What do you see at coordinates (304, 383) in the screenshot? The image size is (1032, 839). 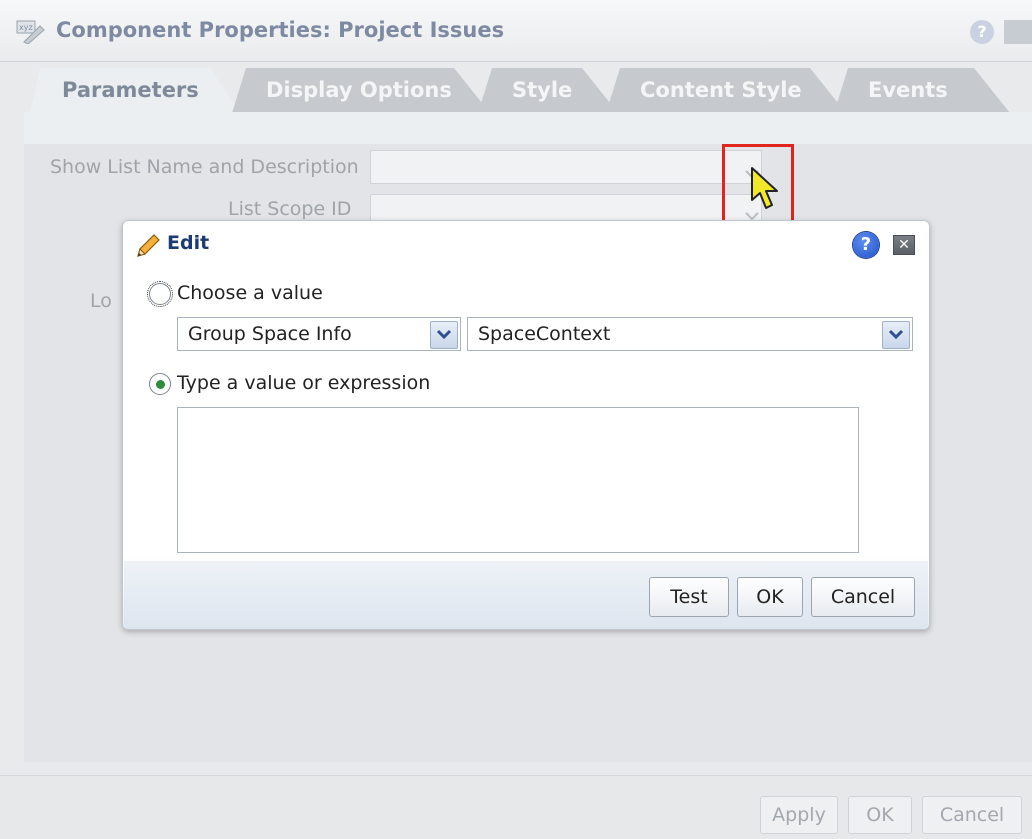 I see `type-expression-label: Type a value or expression` at bounding box center [304, 383].